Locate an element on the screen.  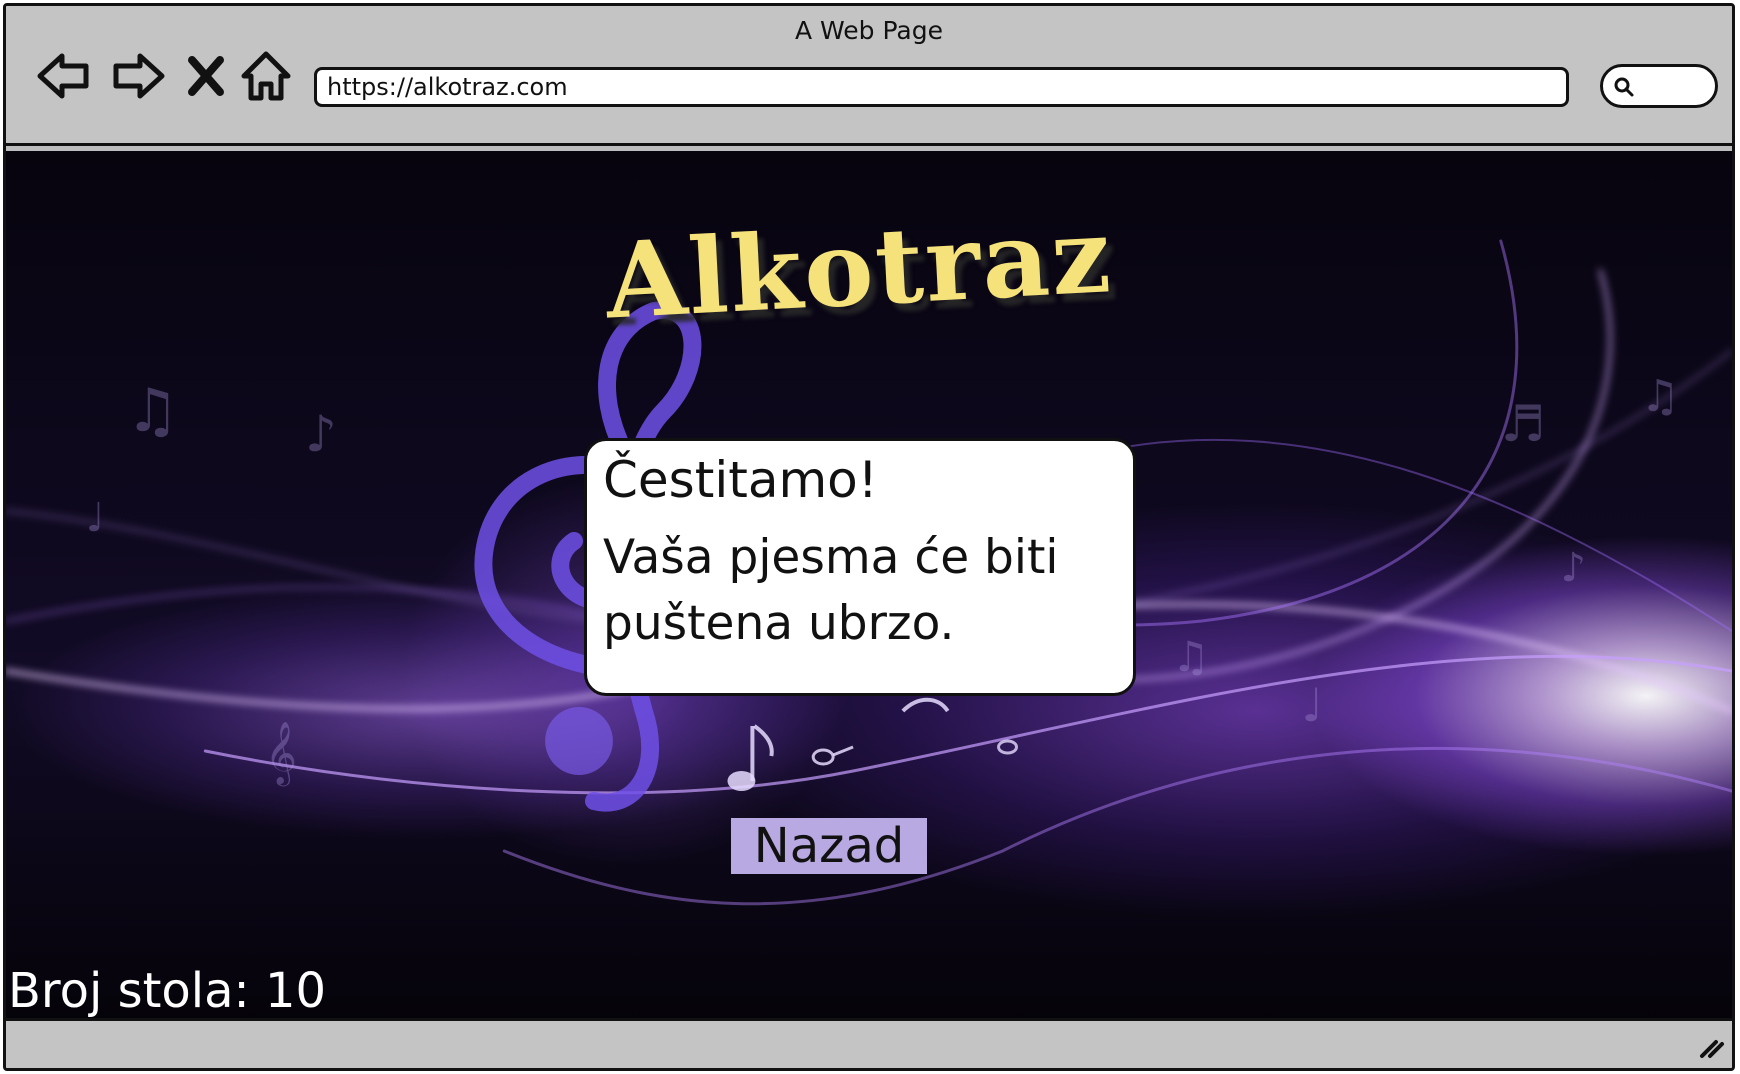
back-button: Nazad is located at coordinates (829, 846).